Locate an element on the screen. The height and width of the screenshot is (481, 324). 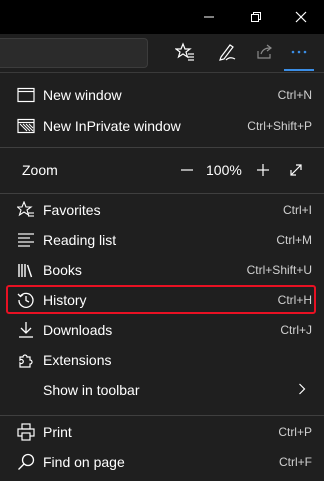
download-icon is located at coordinates (26, 330).